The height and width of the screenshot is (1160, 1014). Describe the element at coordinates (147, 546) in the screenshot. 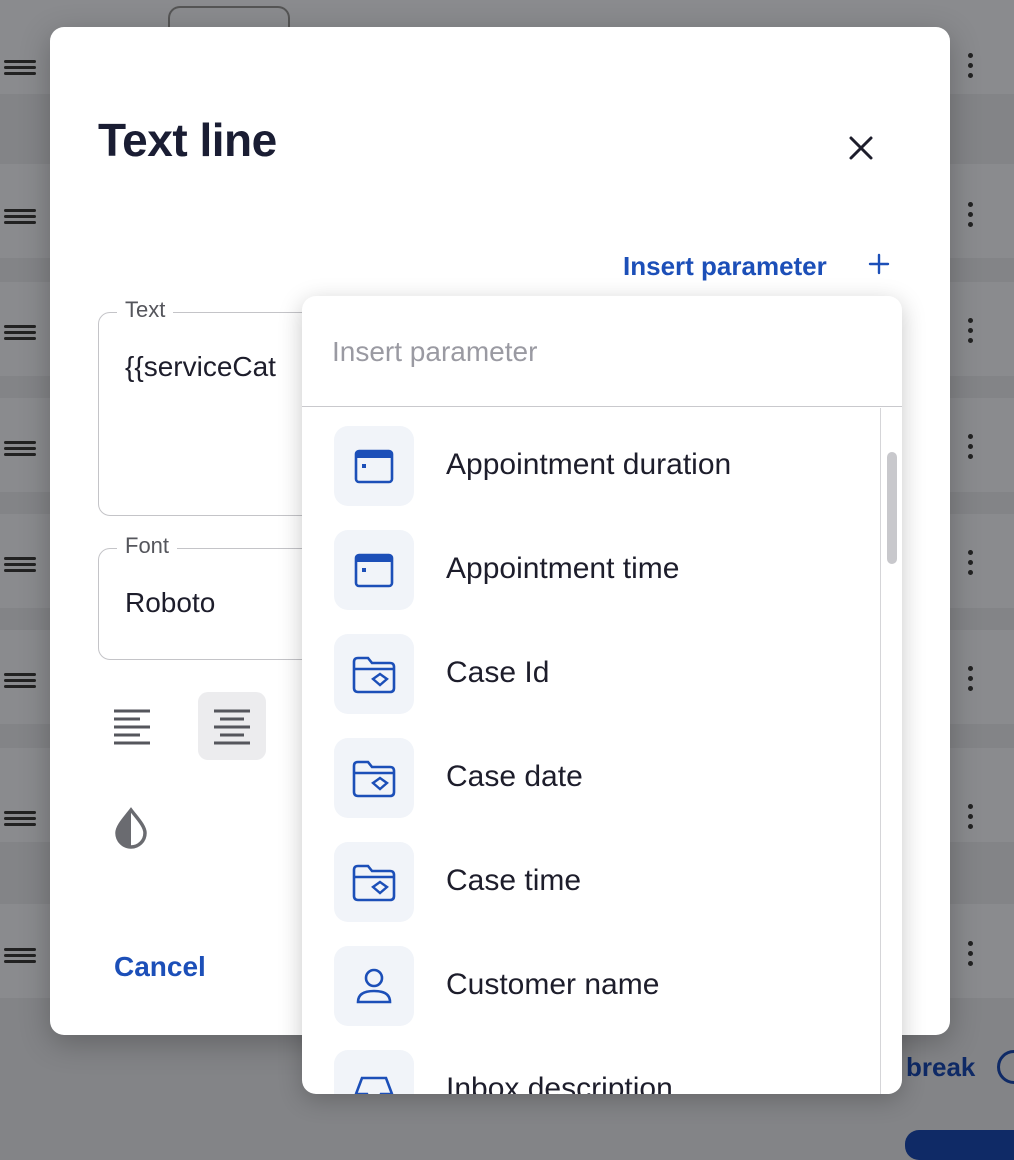

I see `font-field-label: Font` at that location.